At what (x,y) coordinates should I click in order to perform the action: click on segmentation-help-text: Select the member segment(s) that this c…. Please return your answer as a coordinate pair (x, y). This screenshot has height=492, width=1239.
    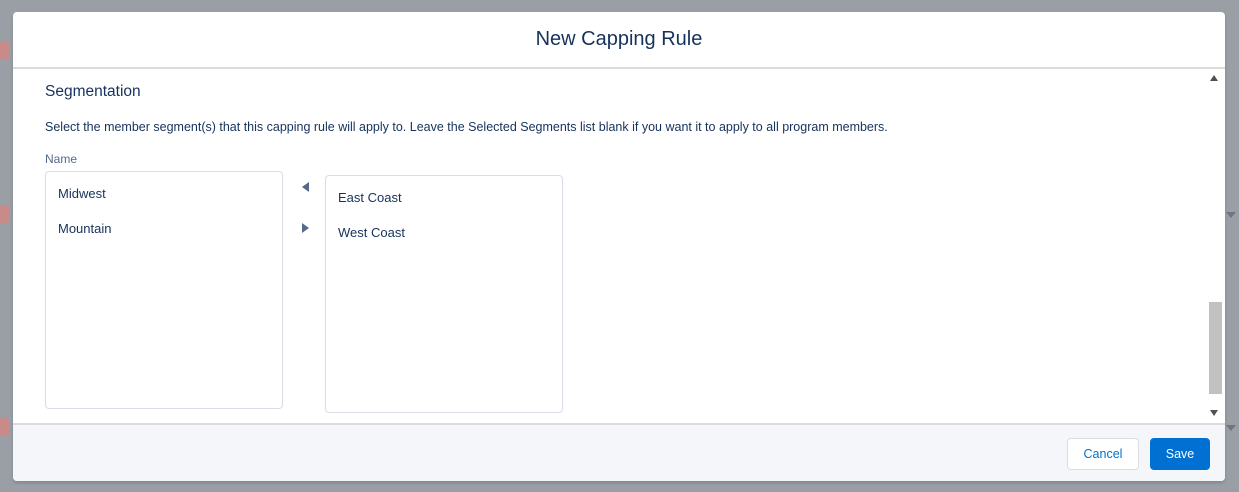
    Looking at the image, I should click on (466, 127).